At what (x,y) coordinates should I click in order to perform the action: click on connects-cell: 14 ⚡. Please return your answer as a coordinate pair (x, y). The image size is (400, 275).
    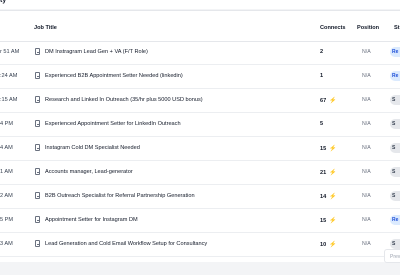
    Looking at the image, I should click on (328, 196).